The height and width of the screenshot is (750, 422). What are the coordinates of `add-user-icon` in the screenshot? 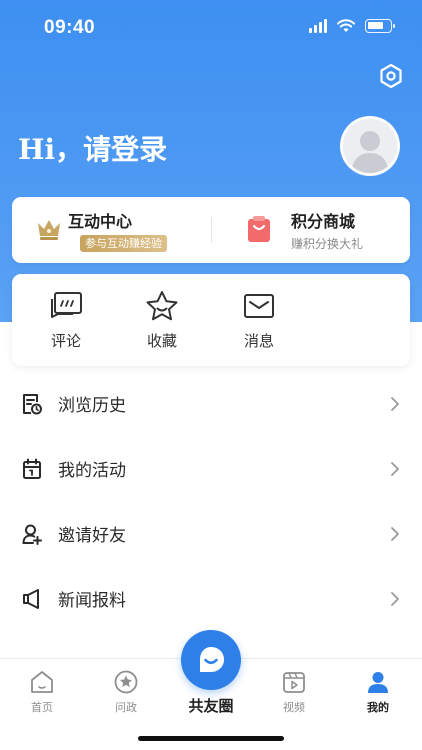 It's located at (32, 534).